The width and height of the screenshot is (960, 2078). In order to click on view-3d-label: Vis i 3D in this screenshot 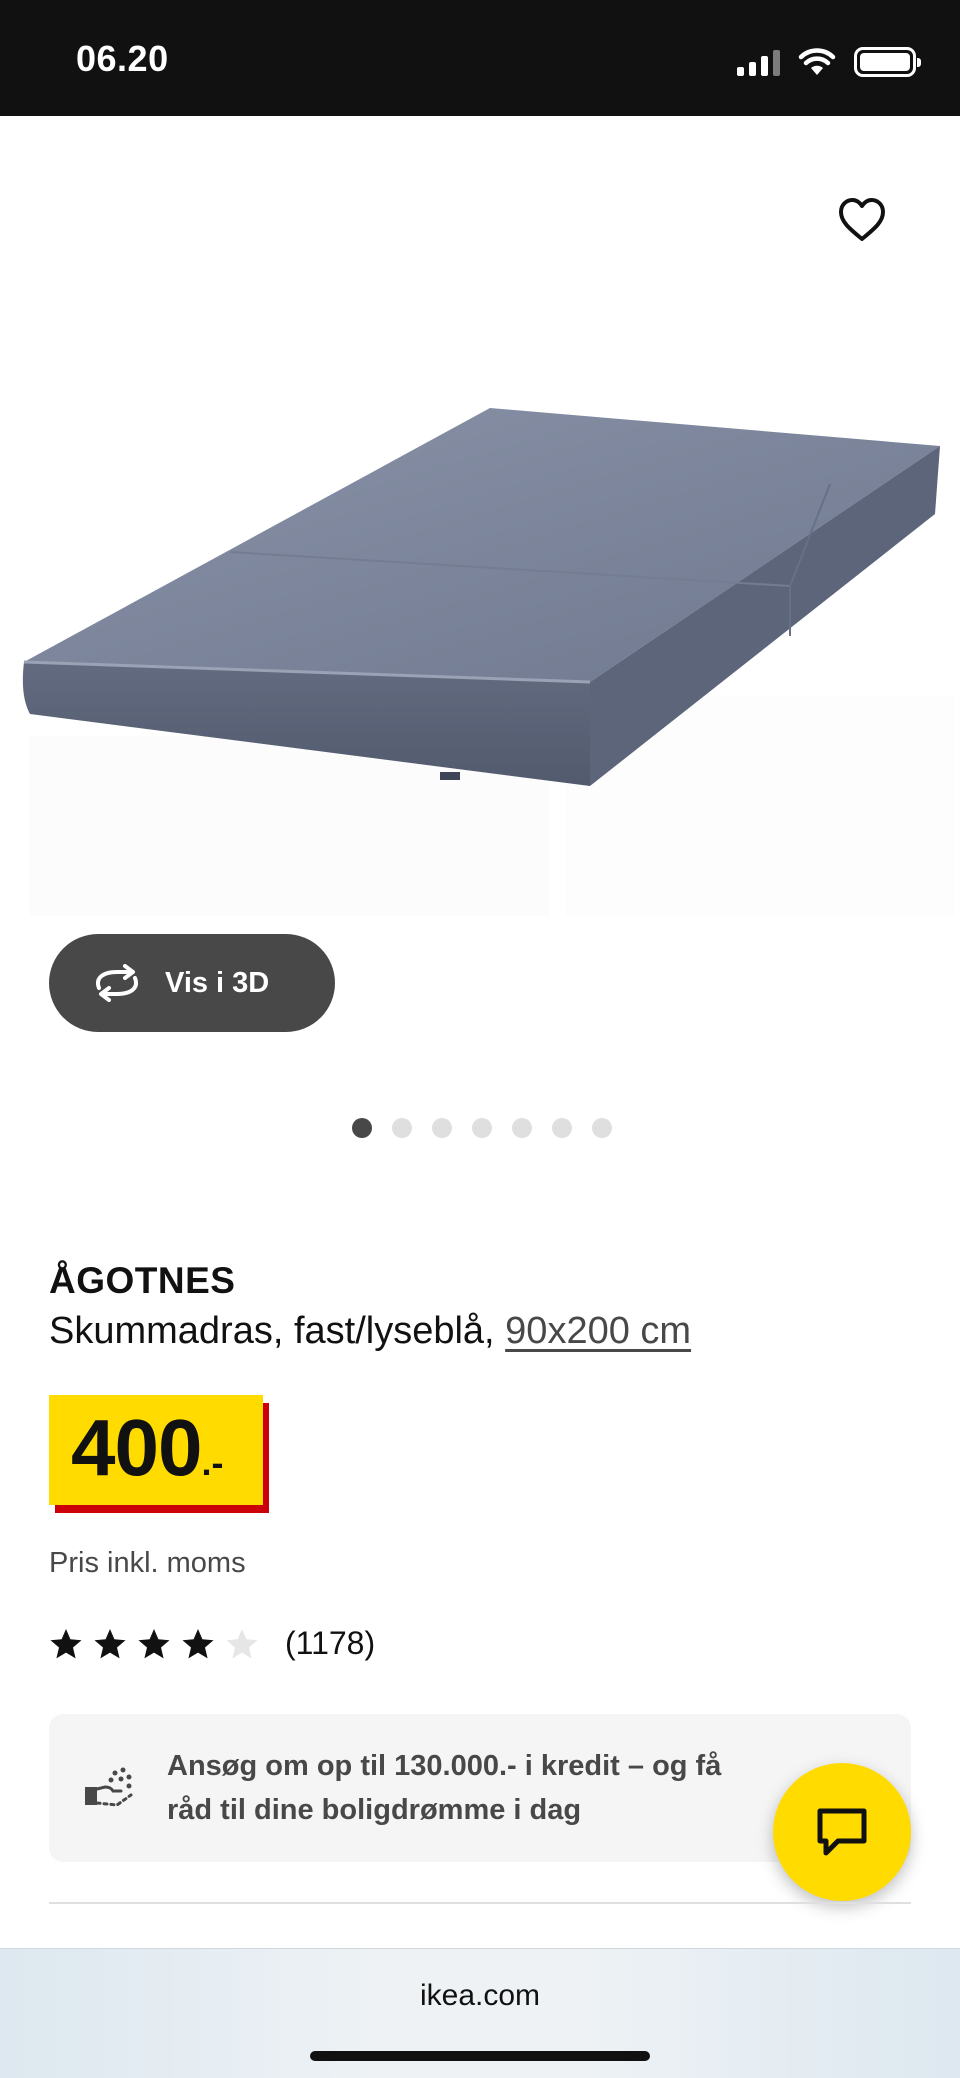, I will do `click(217, 982)`.